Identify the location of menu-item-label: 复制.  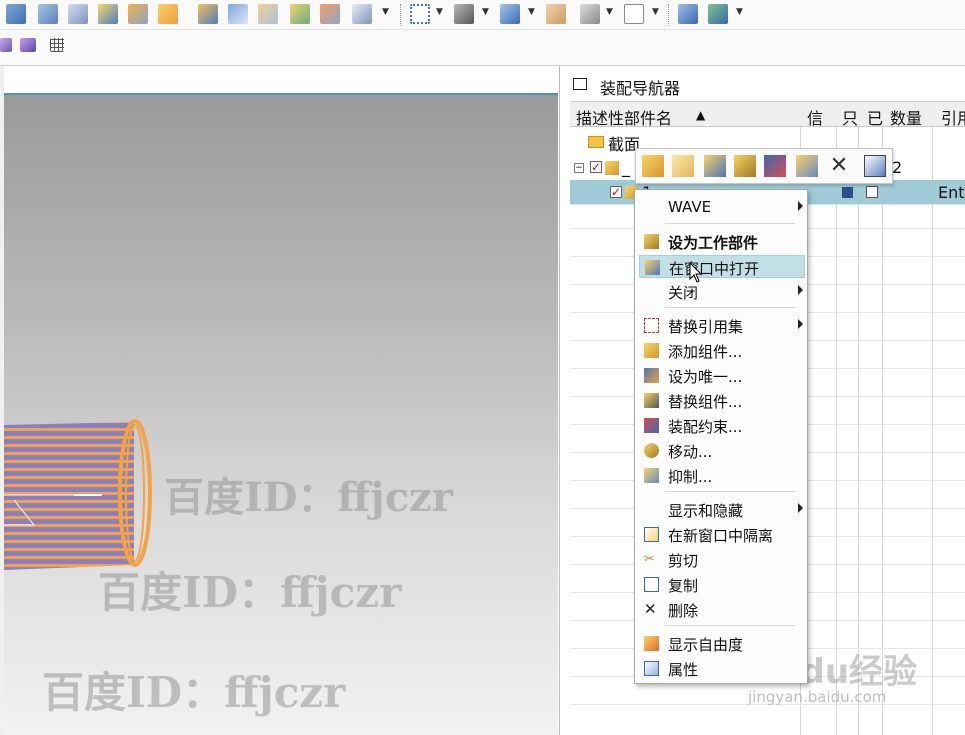
(683, 586).